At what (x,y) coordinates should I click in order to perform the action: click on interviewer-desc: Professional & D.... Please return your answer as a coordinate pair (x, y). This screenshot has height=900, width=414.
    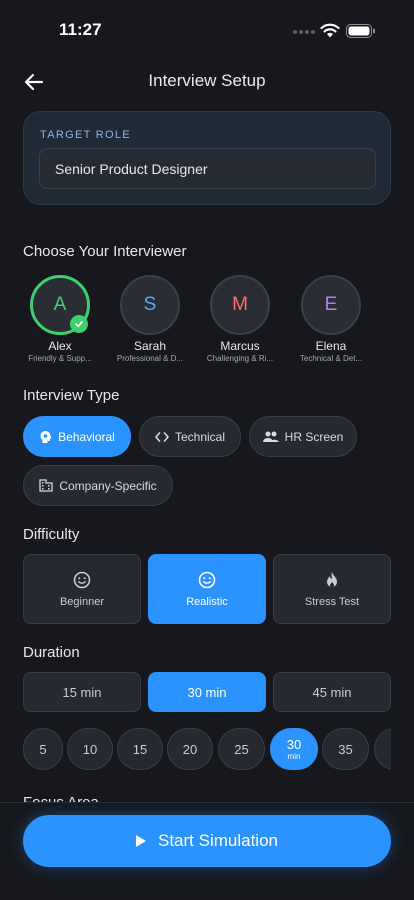
    Looking at the image, I should click on (150, 358).